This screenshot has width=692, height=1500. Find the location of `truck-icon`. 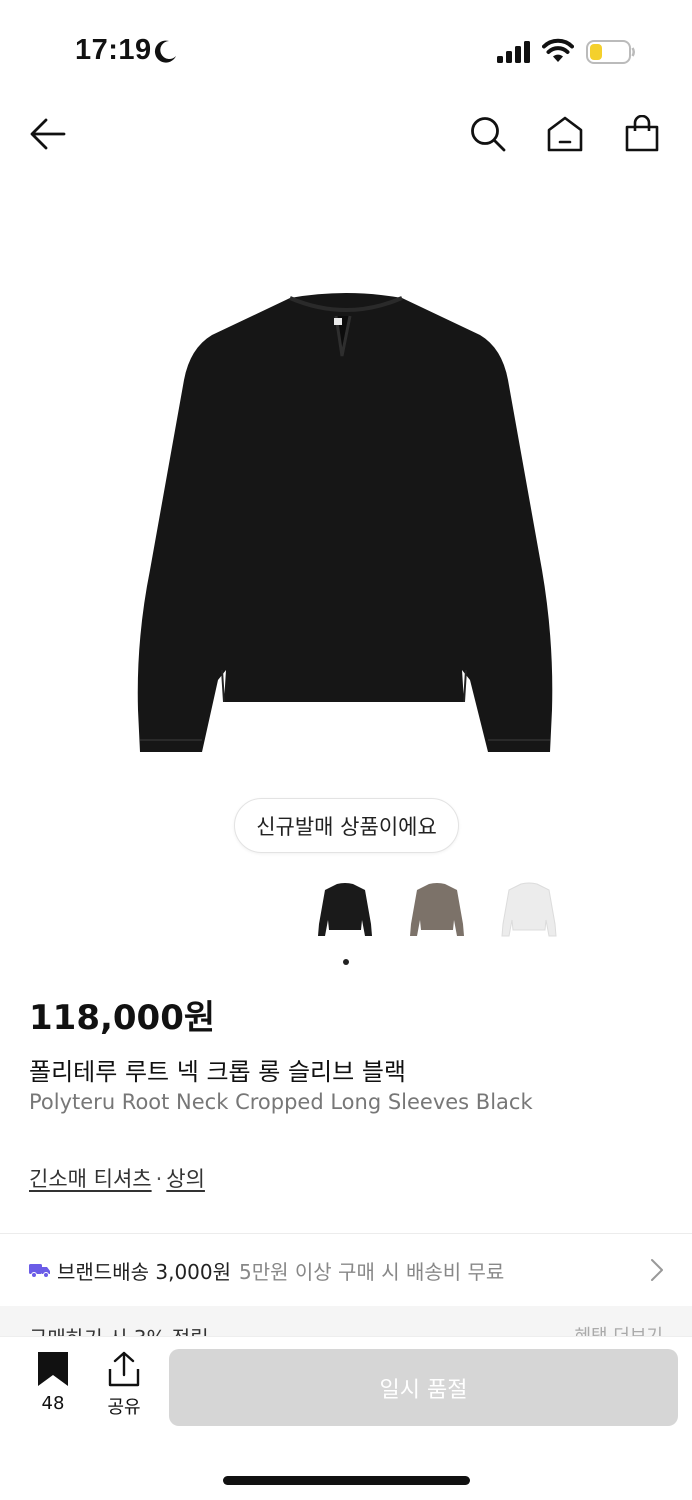

truck-icon is located at coordinates (39, 1271).